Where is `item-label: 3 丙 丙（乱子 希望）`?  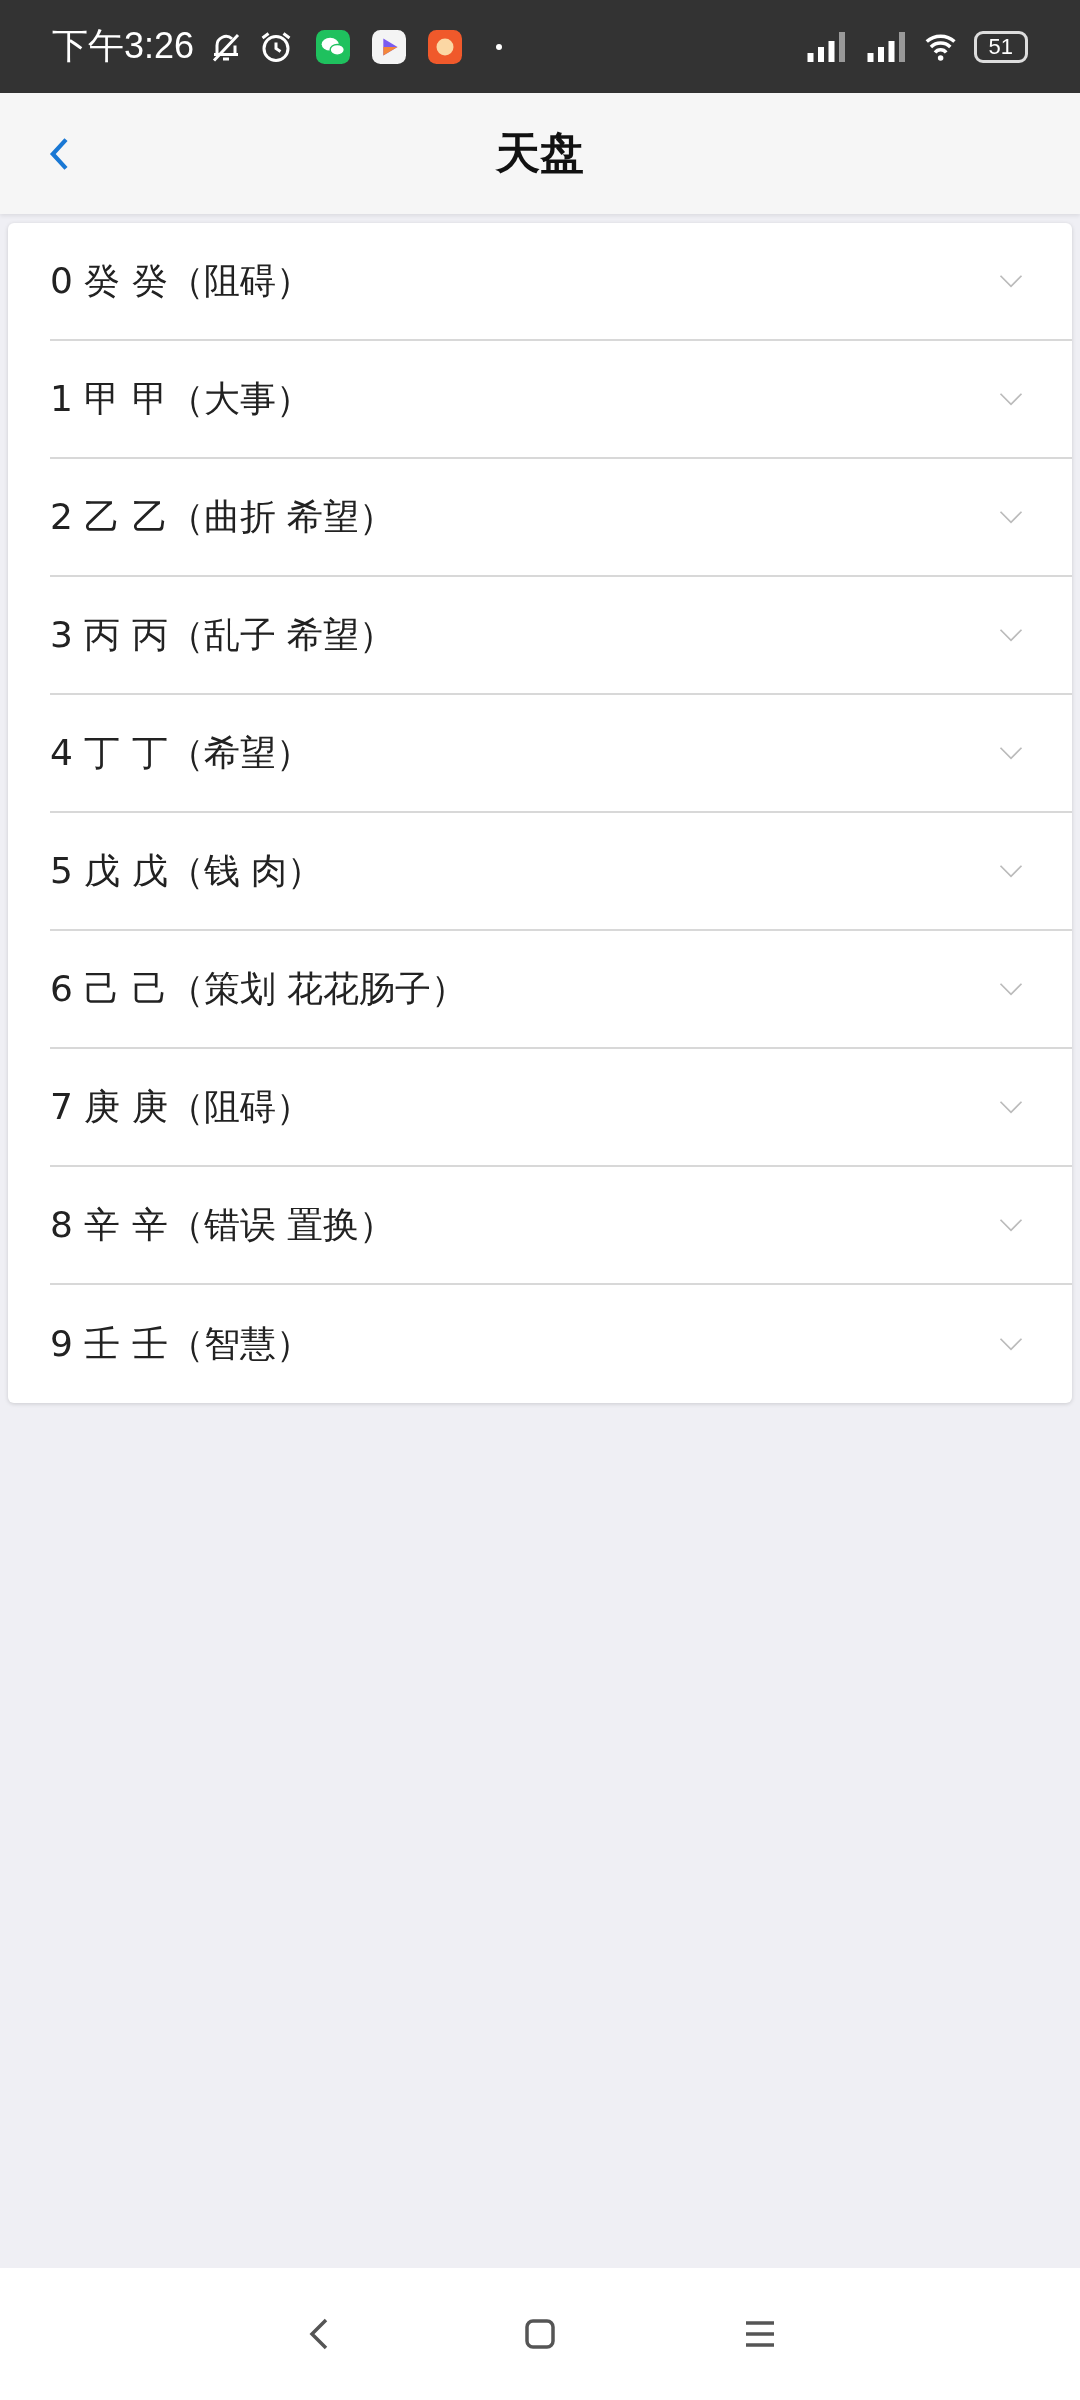
item-label: 3 丙 丙（乱子 希望） is located at coordinates (223, 634).